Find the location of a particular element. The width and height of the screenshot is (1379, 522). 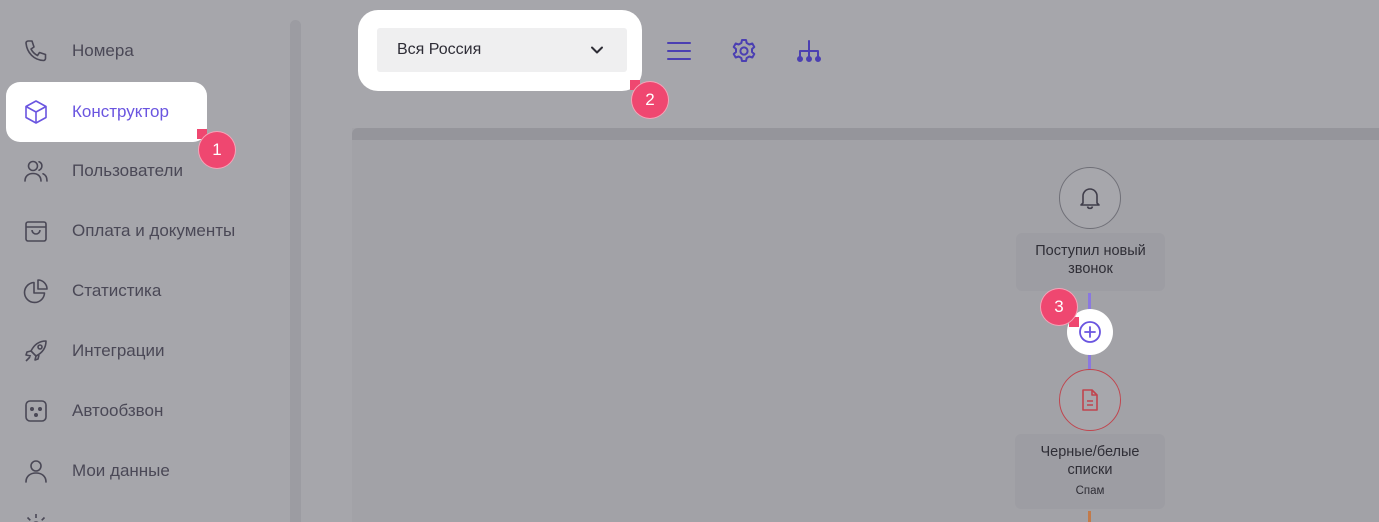

trigger-title: Поступил новый звонок is located at coordinates (1090, 260).